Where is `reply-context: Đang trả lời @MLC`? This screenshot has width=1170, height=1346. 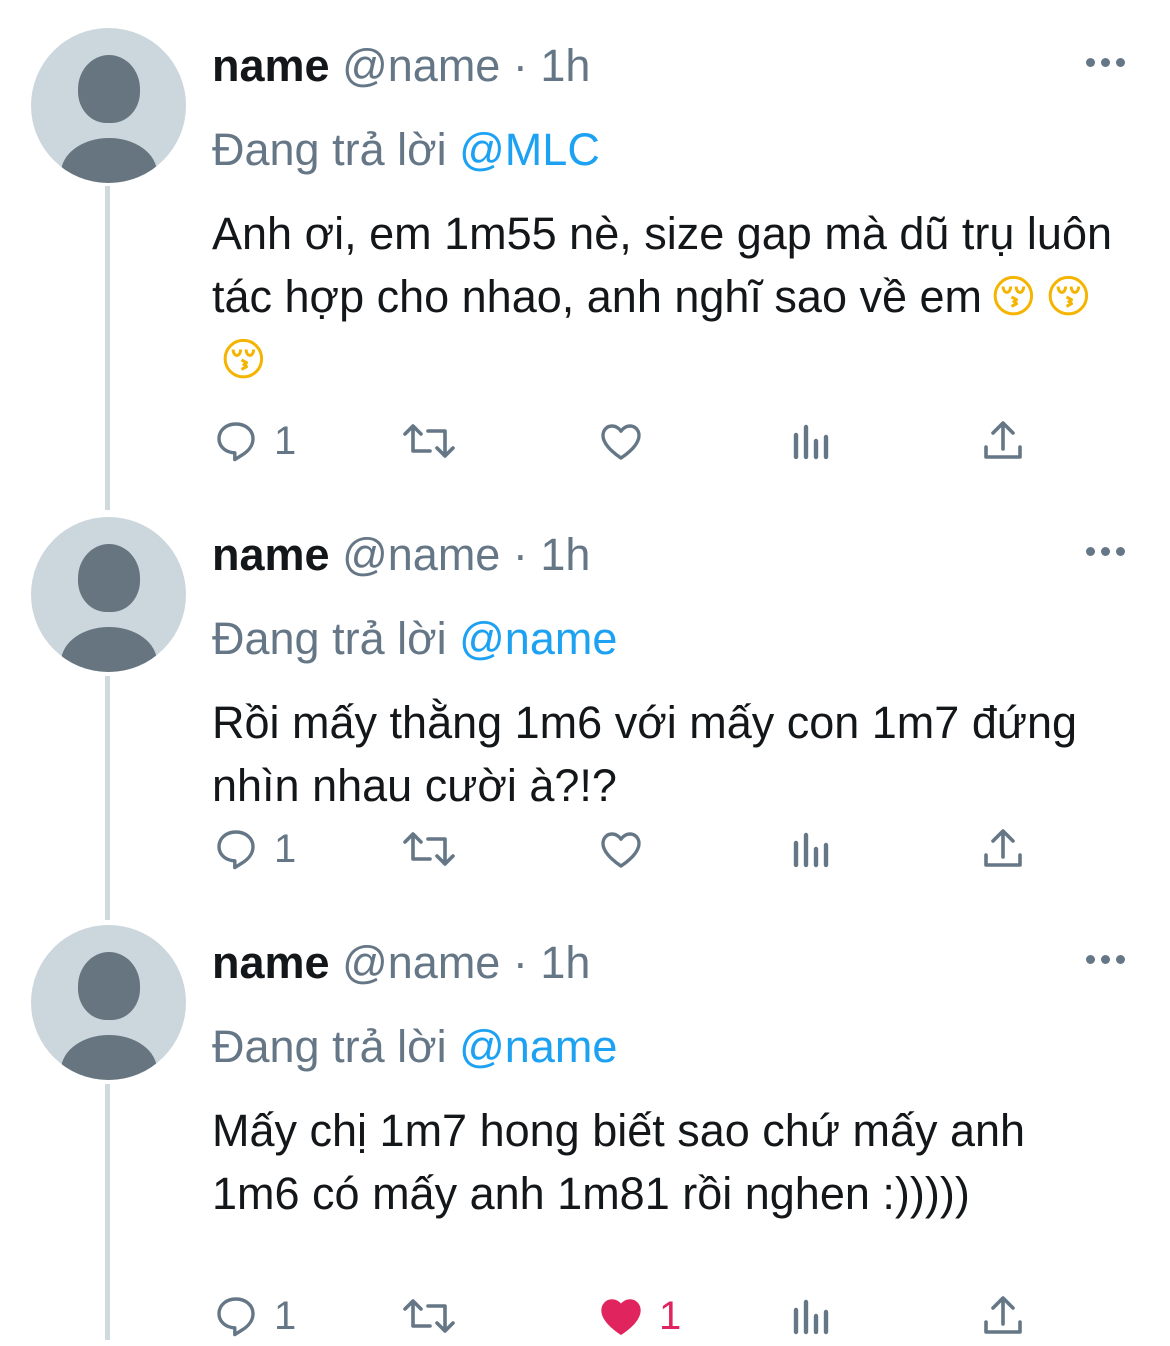
reply-context: Đang trả lời @MLC is located at coordinates (406, 150).